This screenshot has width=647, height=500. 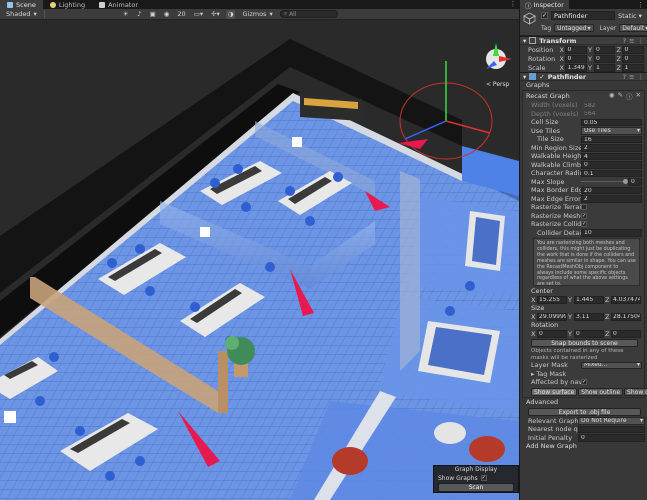 I want to click on snap-bounds-button: Snap bounds to scene, so click(x=584, y=343).